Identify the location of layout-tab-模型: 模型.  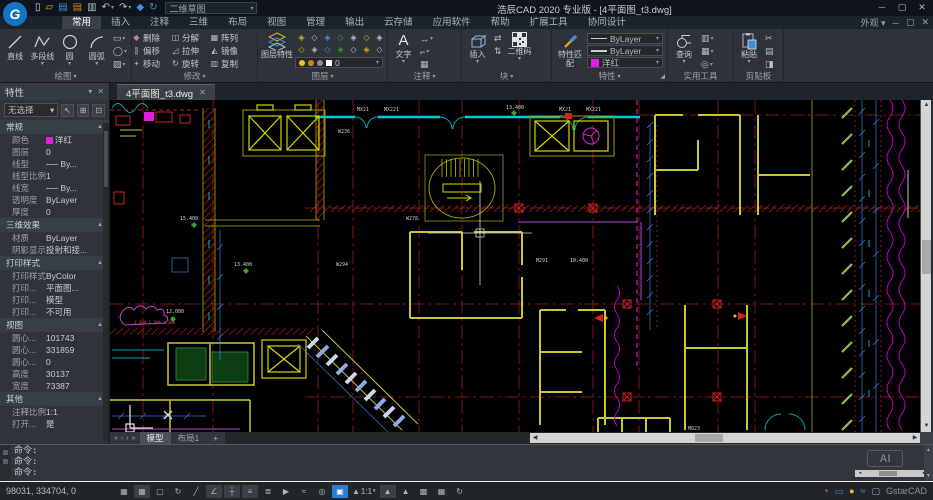
(155, 438).